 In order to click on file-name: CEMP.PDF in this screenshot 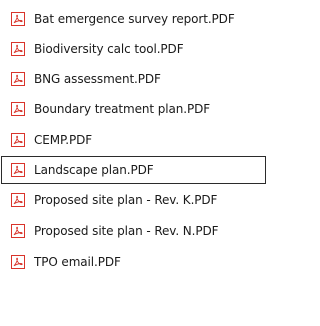, I will do `click(63, 140)`.